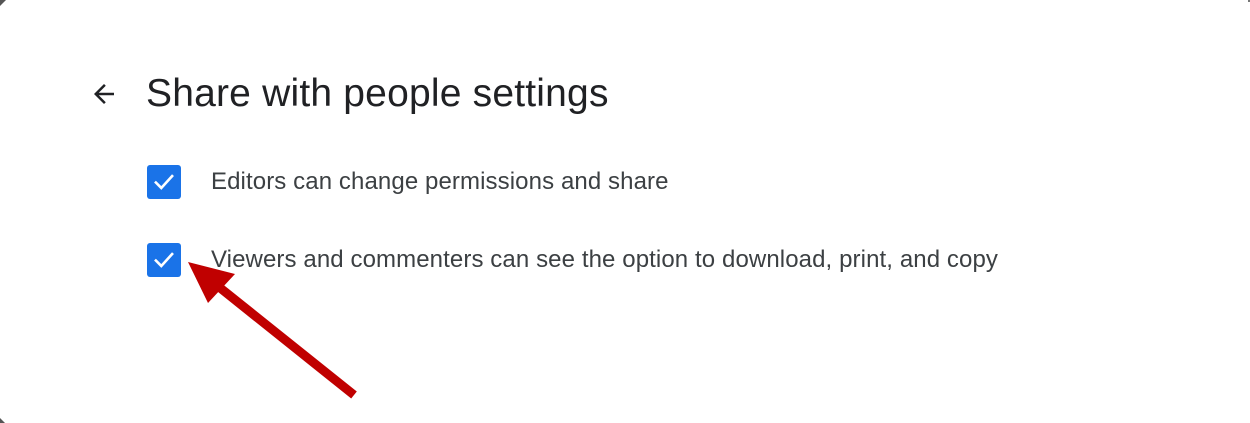 The image size is (1250, 423). I want to click on back-button, so click(104, 94).